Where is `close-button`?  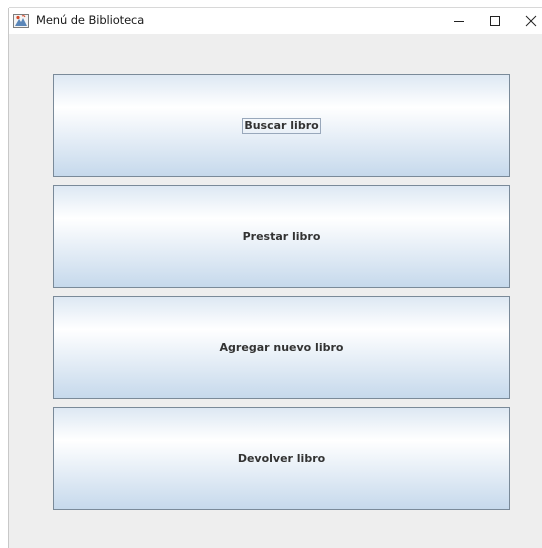
close-button is located at coordinates (527, 21).